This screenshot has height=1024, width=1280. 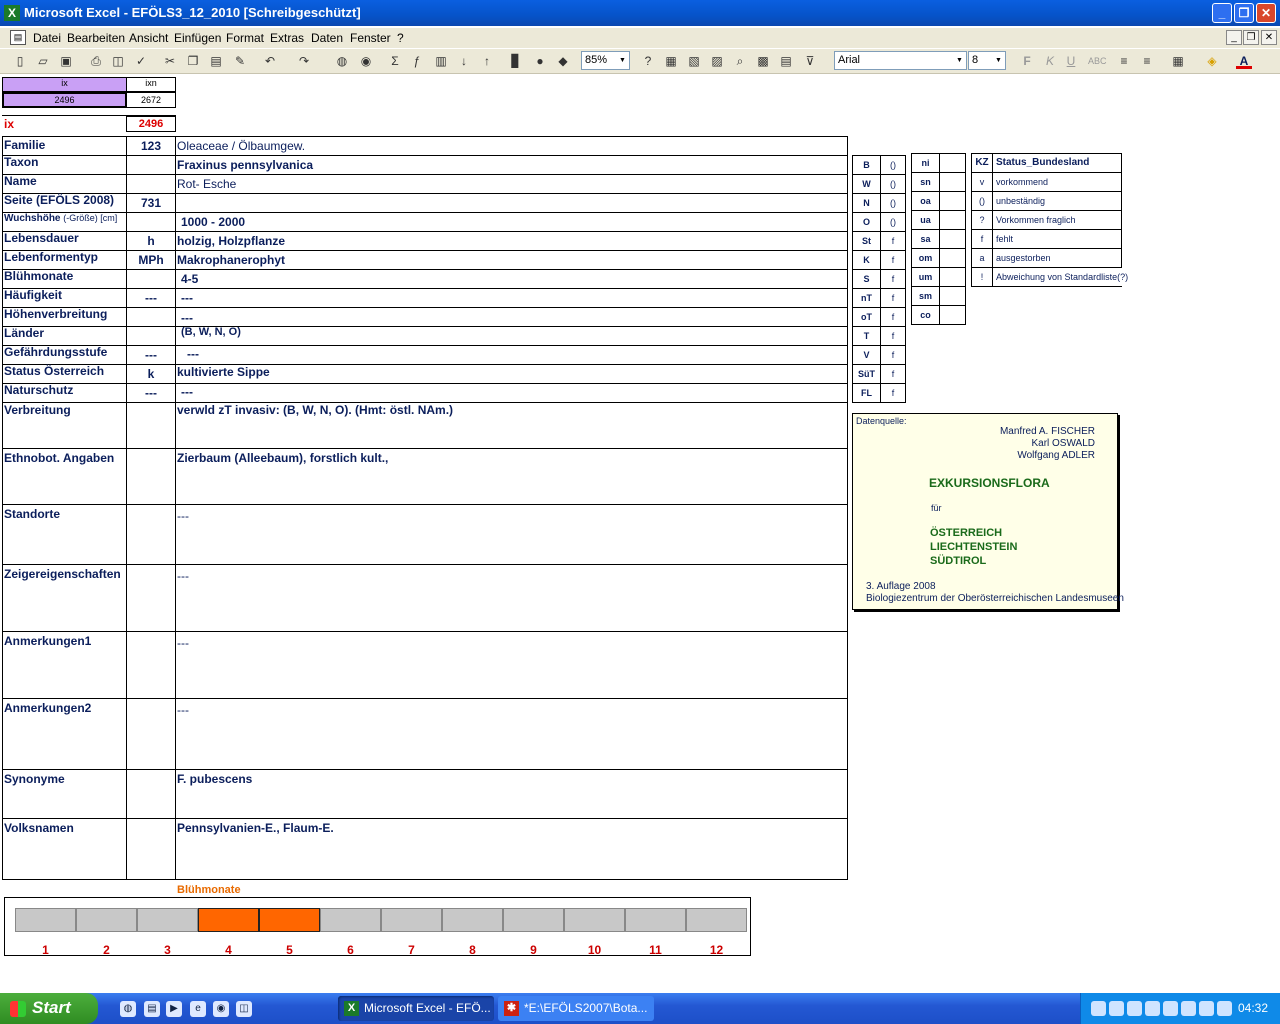 What do you see at coordinates (151, 298) in the screenshot?
I see `code-haeufigkeit: ---` at bounding box center [151, 298].